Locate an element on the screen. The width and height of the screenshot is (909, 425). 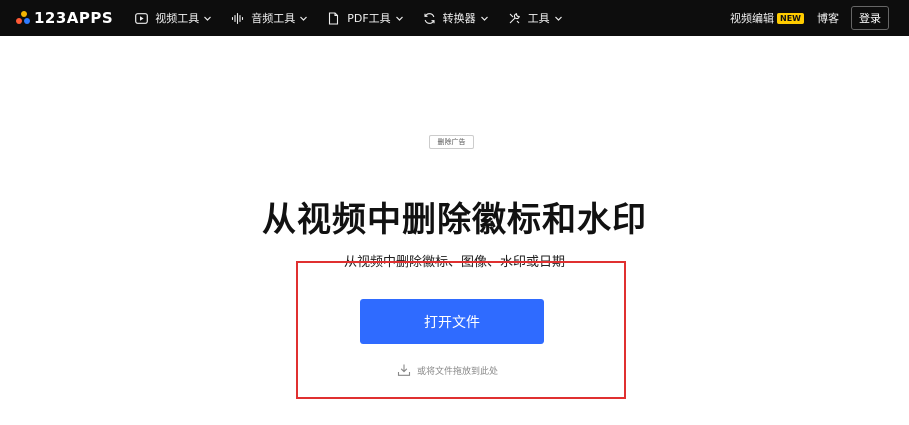
convert-icon is located at coordinates (429, 18).